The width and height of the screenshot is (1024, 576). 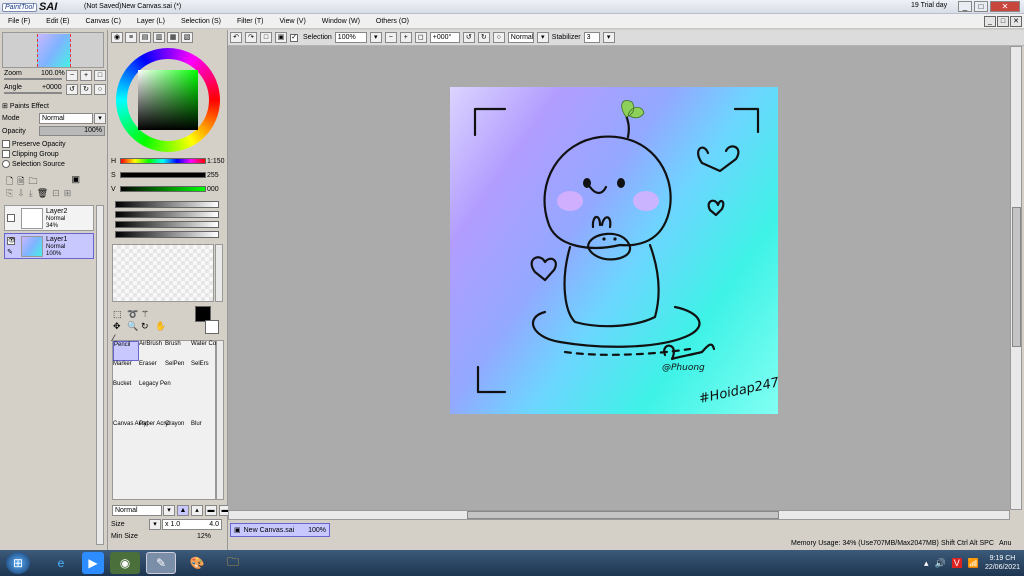 I want to click on preserve-opacity-option: Preserve Opacity, so click(x=34, y=144).